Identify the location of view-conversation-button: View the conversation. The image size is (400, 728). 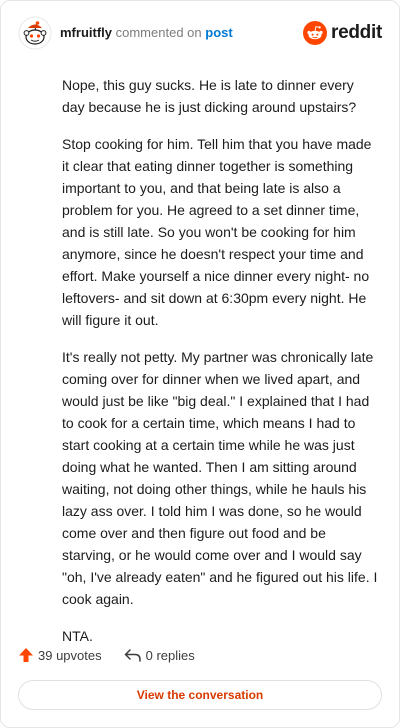
(200, 695).